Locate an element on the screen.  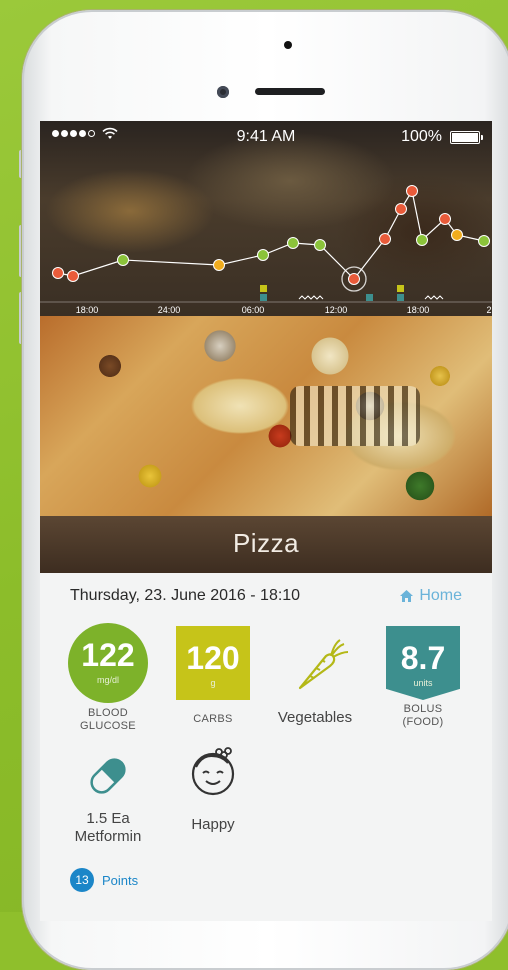
carbs-unit: g is located at coordinates (213, 683).